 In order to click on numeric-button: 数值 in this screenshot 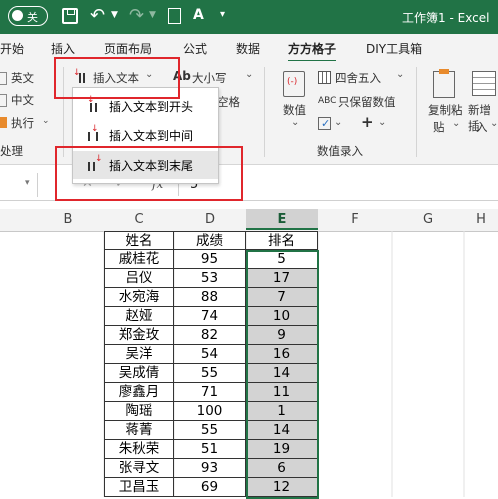, I will do `click(294, 110)`.